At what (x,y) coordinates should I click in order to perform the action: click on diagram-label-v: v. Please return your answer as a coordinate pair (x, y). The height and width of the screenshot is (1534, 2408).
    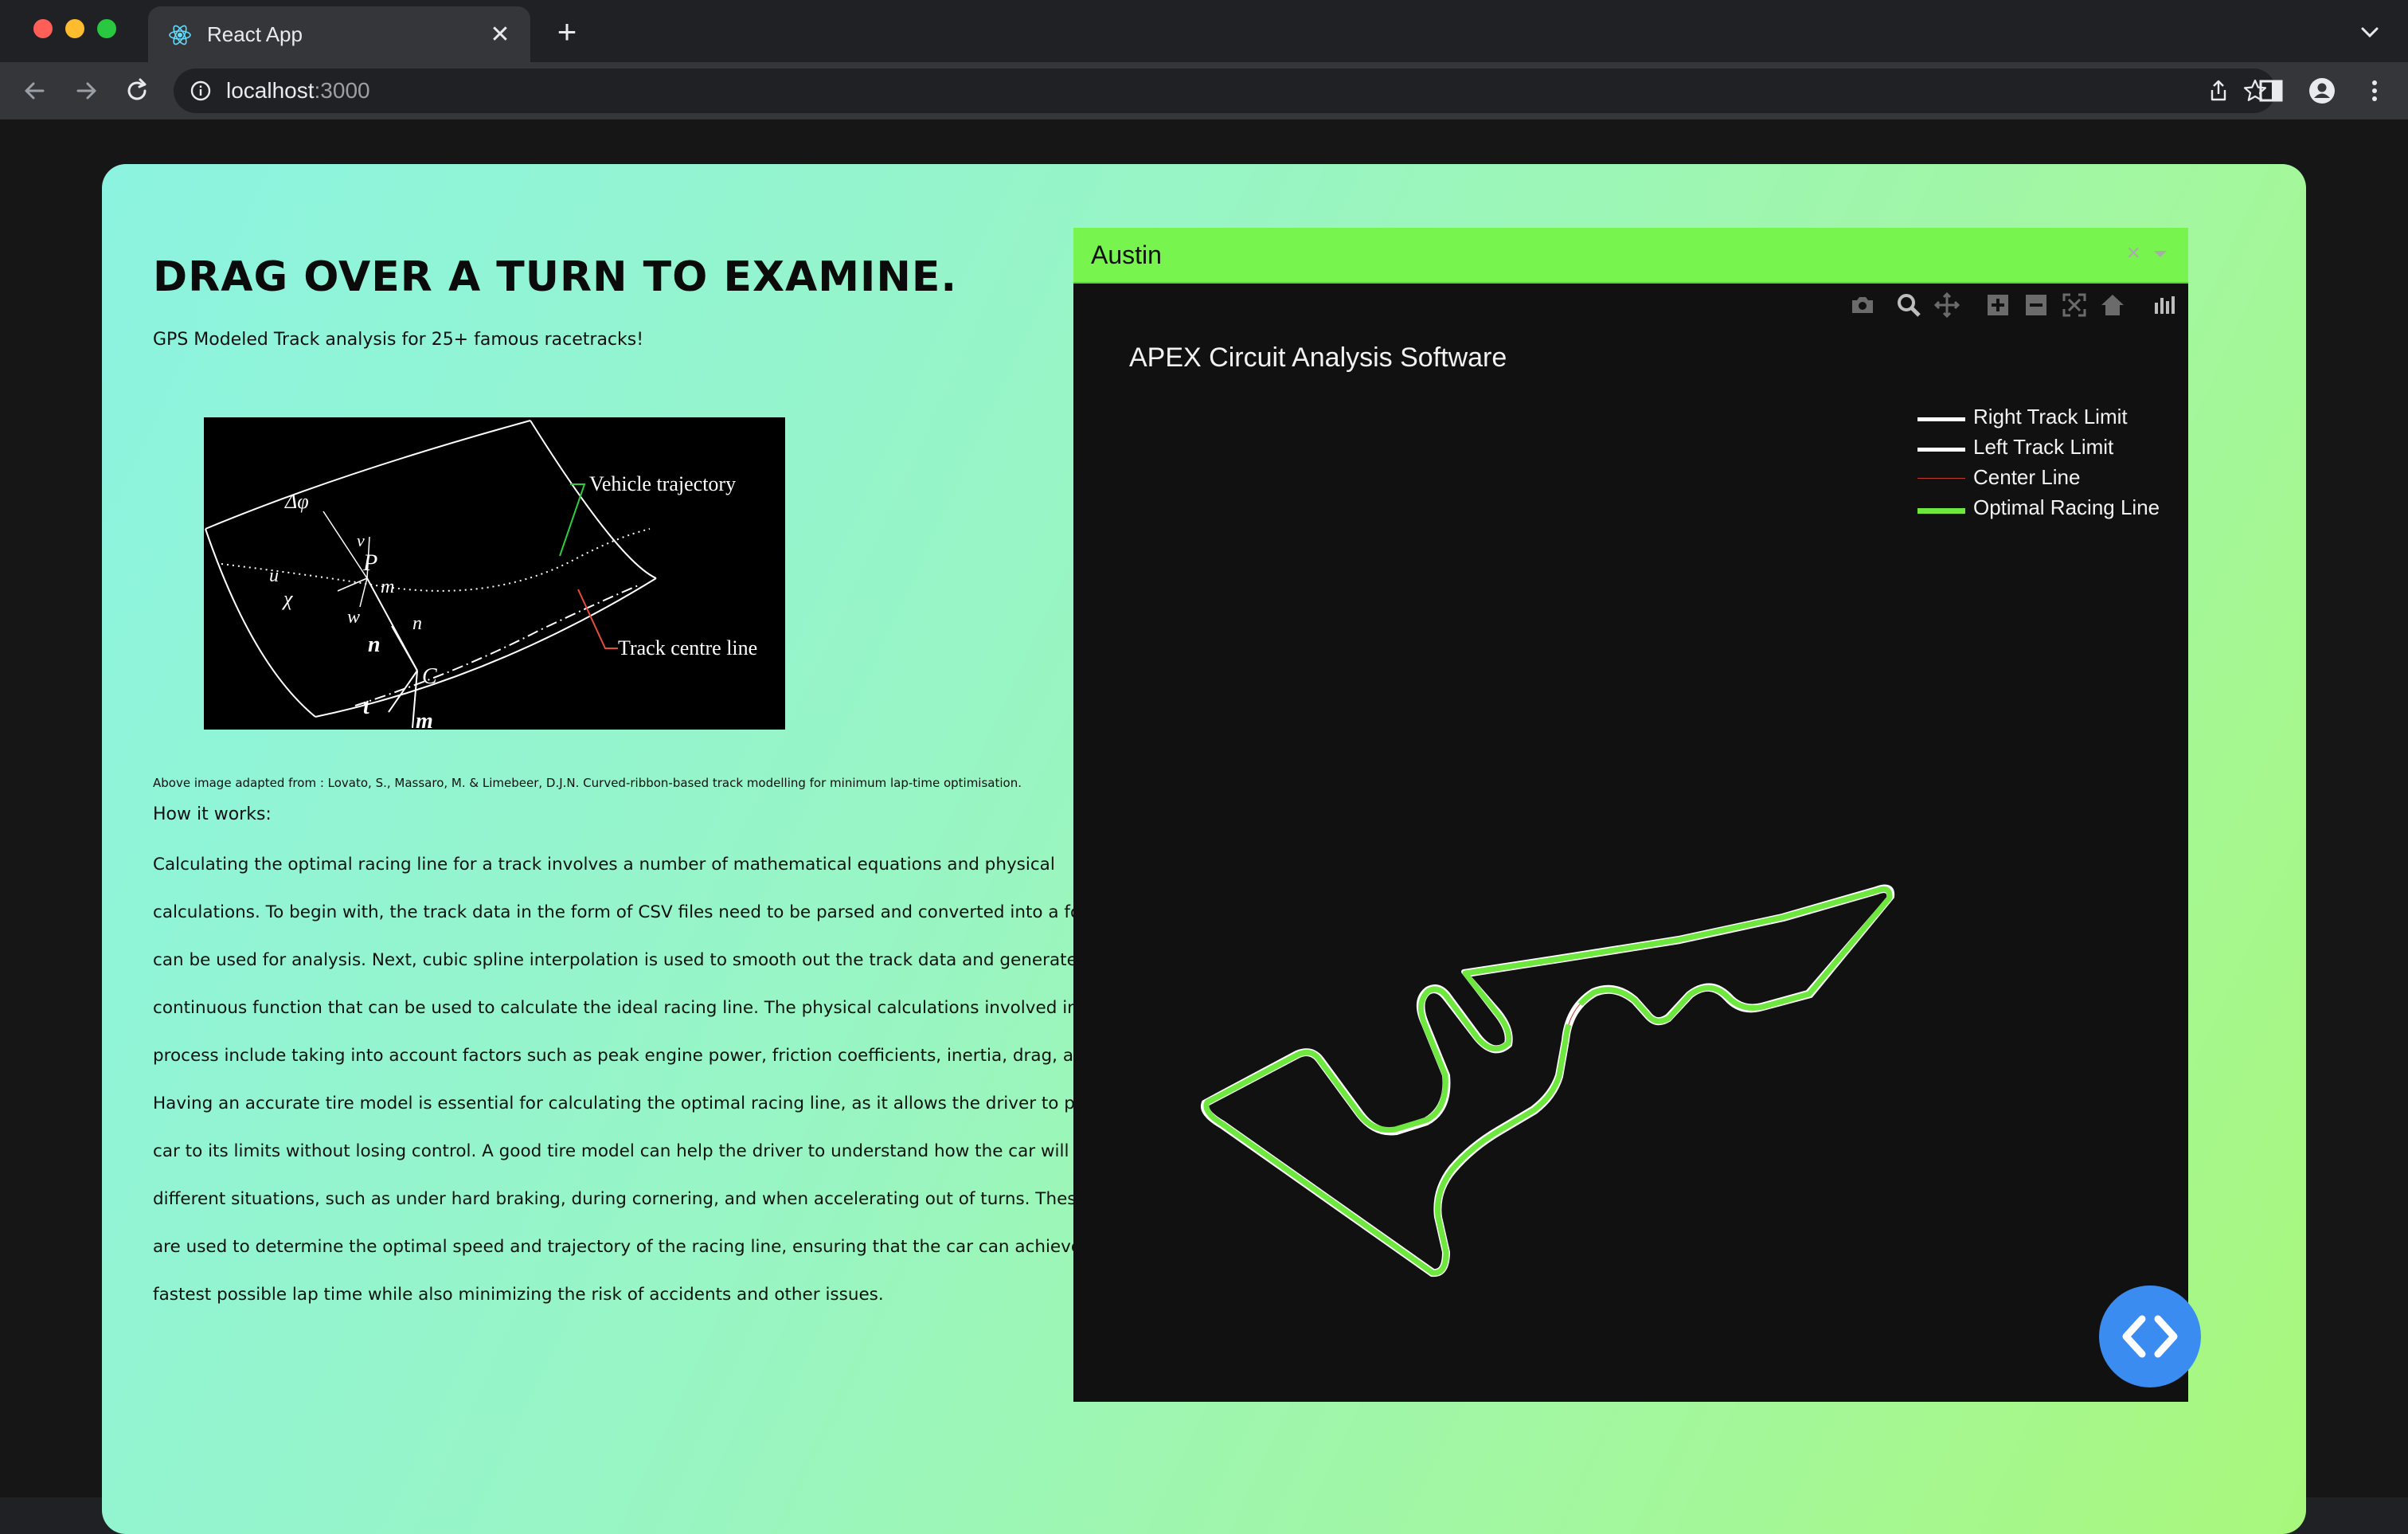
    Looking at the image, I should click on (361, 540).